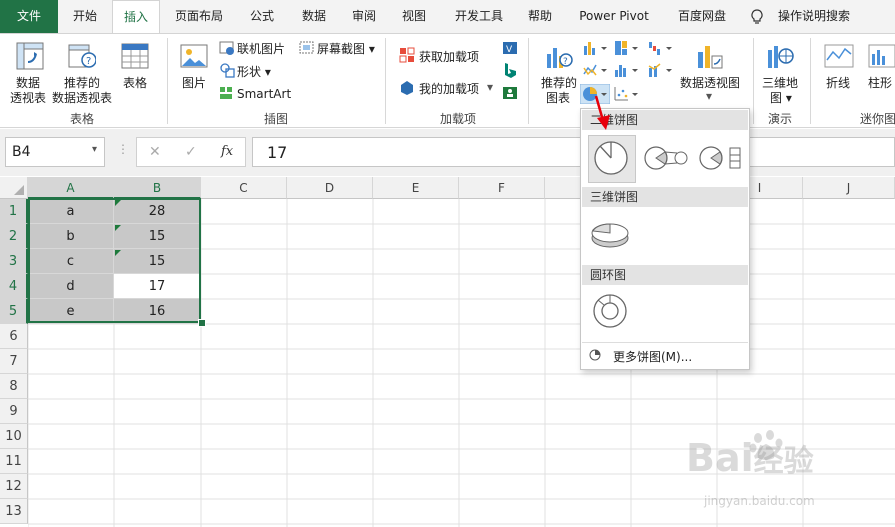 This screenshot has width=895, height=527. I want to click on bar-of-pie-option, so click(720, 159).